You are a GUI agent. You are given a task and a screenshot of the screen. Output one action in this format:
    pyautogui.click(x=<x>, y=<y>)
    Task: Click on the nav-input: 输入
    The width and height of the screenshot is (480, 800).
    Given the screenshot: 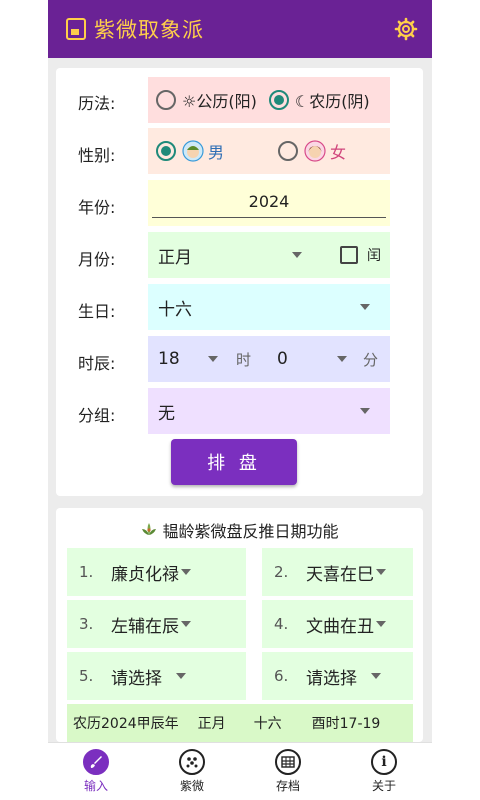 What is the action you would take?
    pyautogui.click(x=96, y=771)
    